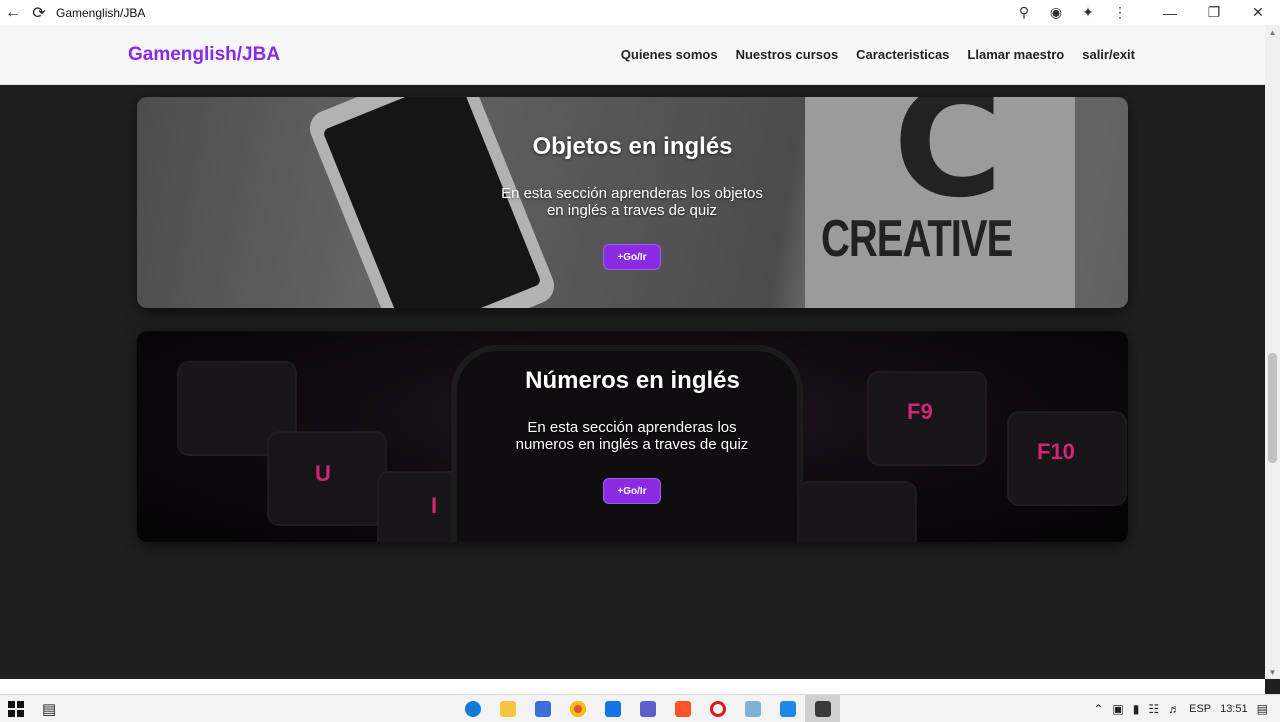 The width and height of the screenshot is (1280, 722). I want to click on camera-icon: ▣, so click(1117, 709).